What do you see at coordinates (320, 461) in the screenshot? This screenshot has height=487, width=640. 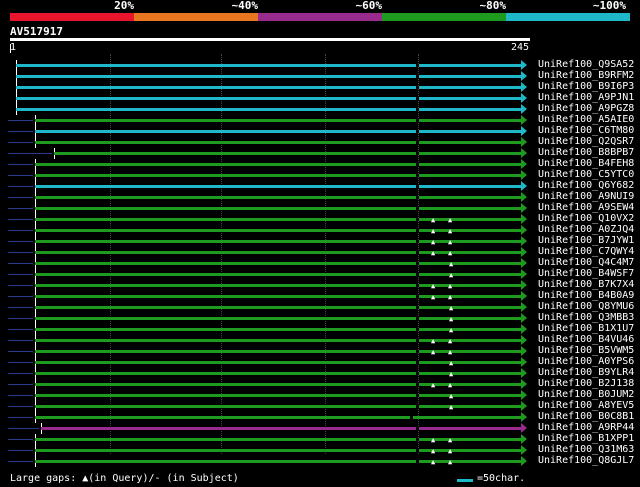 I see `hit-row: ▲ ▲ UniRef100_Q8GJL7` at bounding box center [320, 461].